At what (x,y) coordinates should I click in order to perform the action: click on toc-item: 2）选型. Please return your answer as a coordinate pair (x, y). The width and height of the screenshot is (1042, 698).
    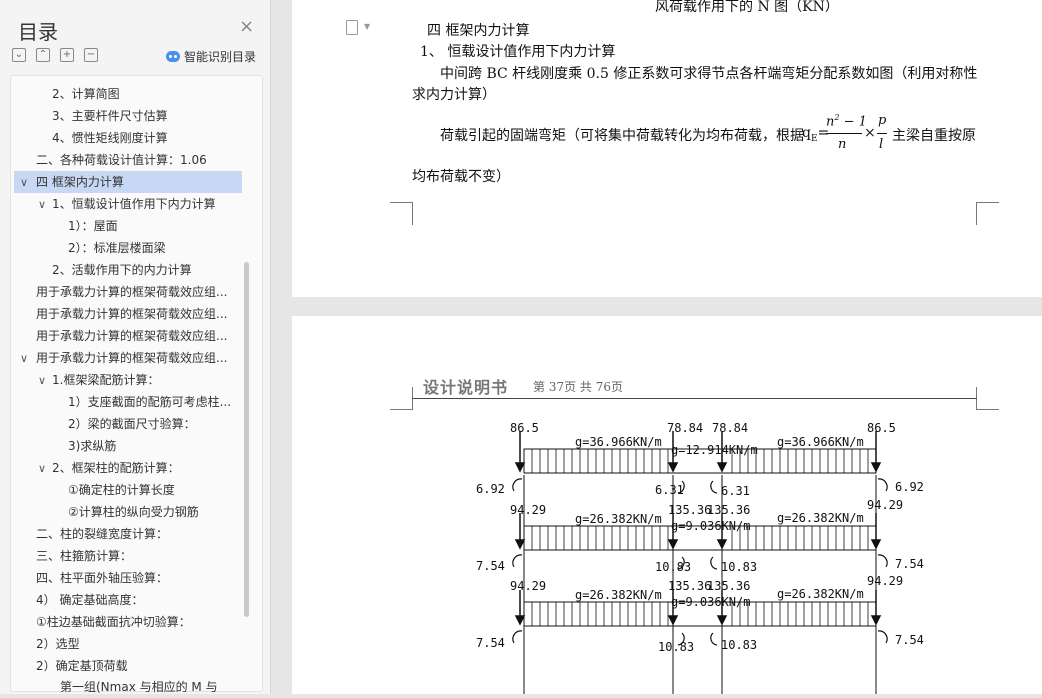
    Looking at the image, I should click on (58, 644).